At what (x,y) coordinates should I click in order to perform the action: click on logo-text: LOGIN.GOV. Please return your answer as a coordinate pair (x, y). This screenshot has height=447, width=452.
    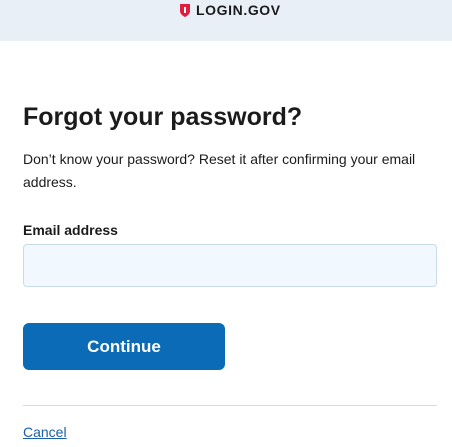
    Looking at the image, I should click on (238, 10).